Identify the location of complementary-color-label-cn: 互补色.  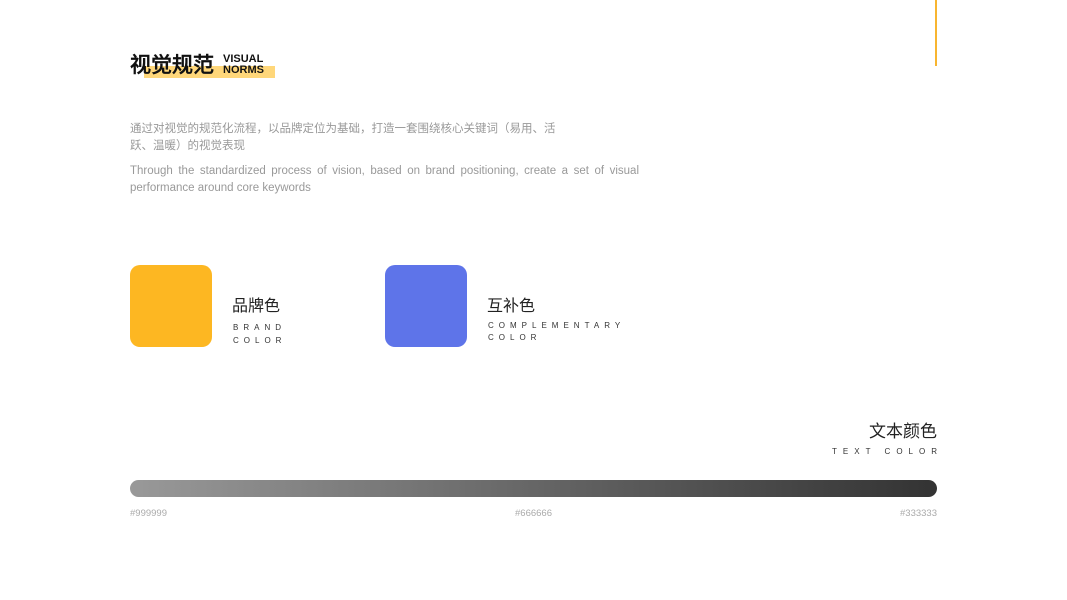
(511, 305).